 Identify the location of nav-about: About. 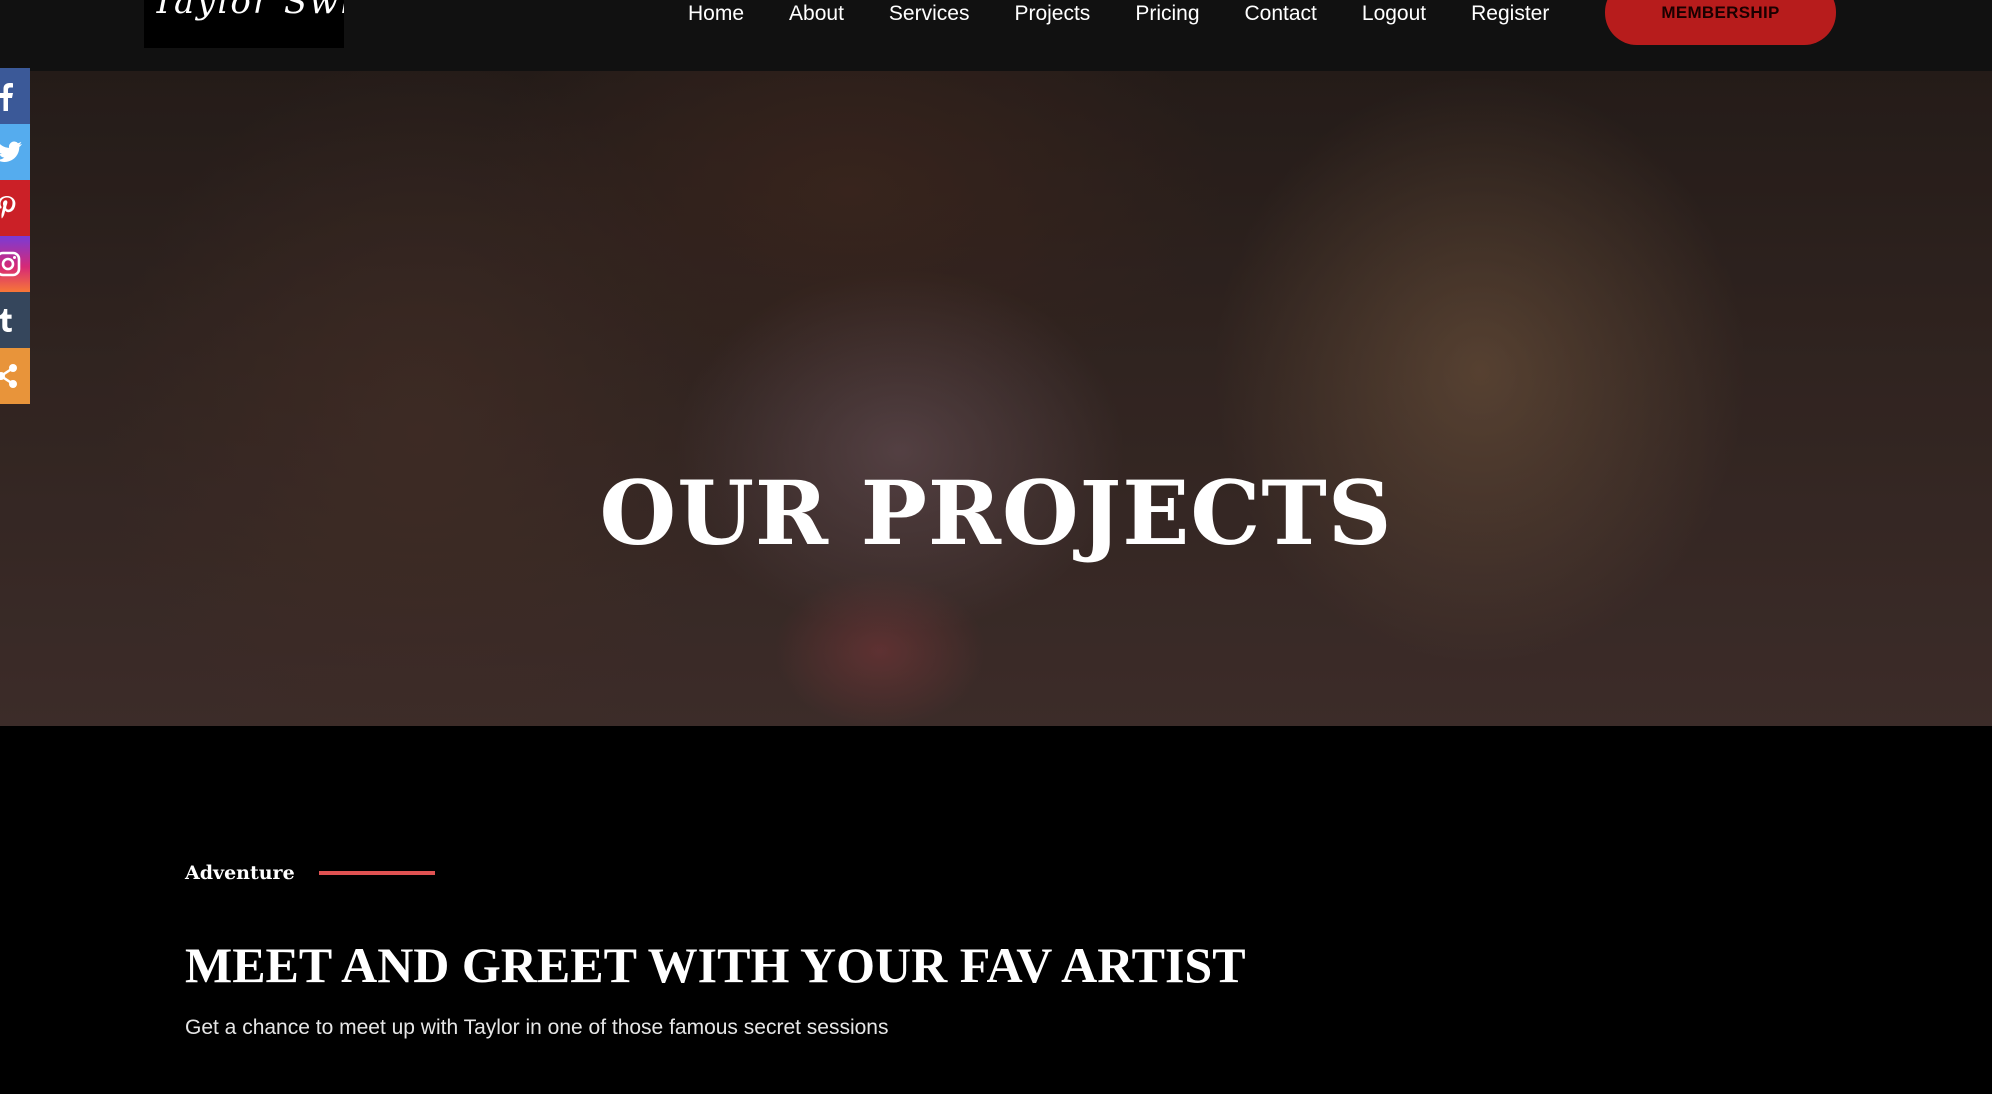
(816, 15).